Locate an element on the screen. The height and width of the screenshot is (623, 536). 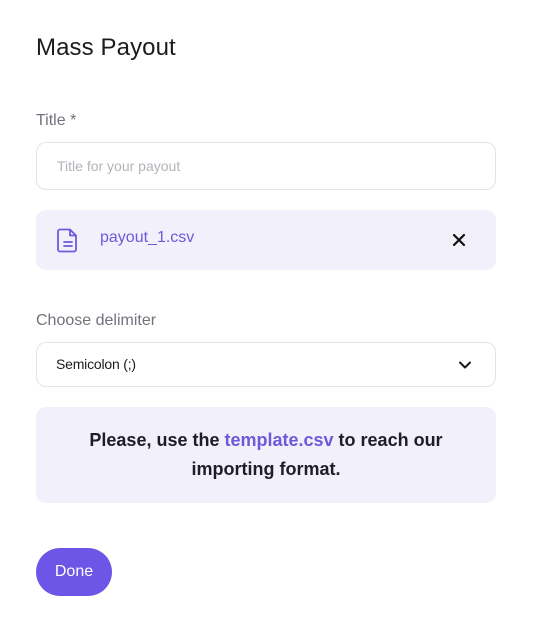
template-csv-link: template.csv is located at coordinates (278, 440).